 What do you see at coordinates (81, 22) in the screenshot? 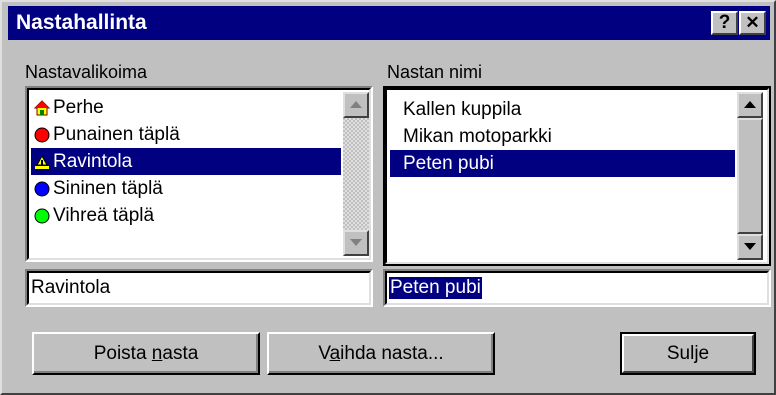
I see `window-title: Nastahallinta` at bounding box center [81, 22].